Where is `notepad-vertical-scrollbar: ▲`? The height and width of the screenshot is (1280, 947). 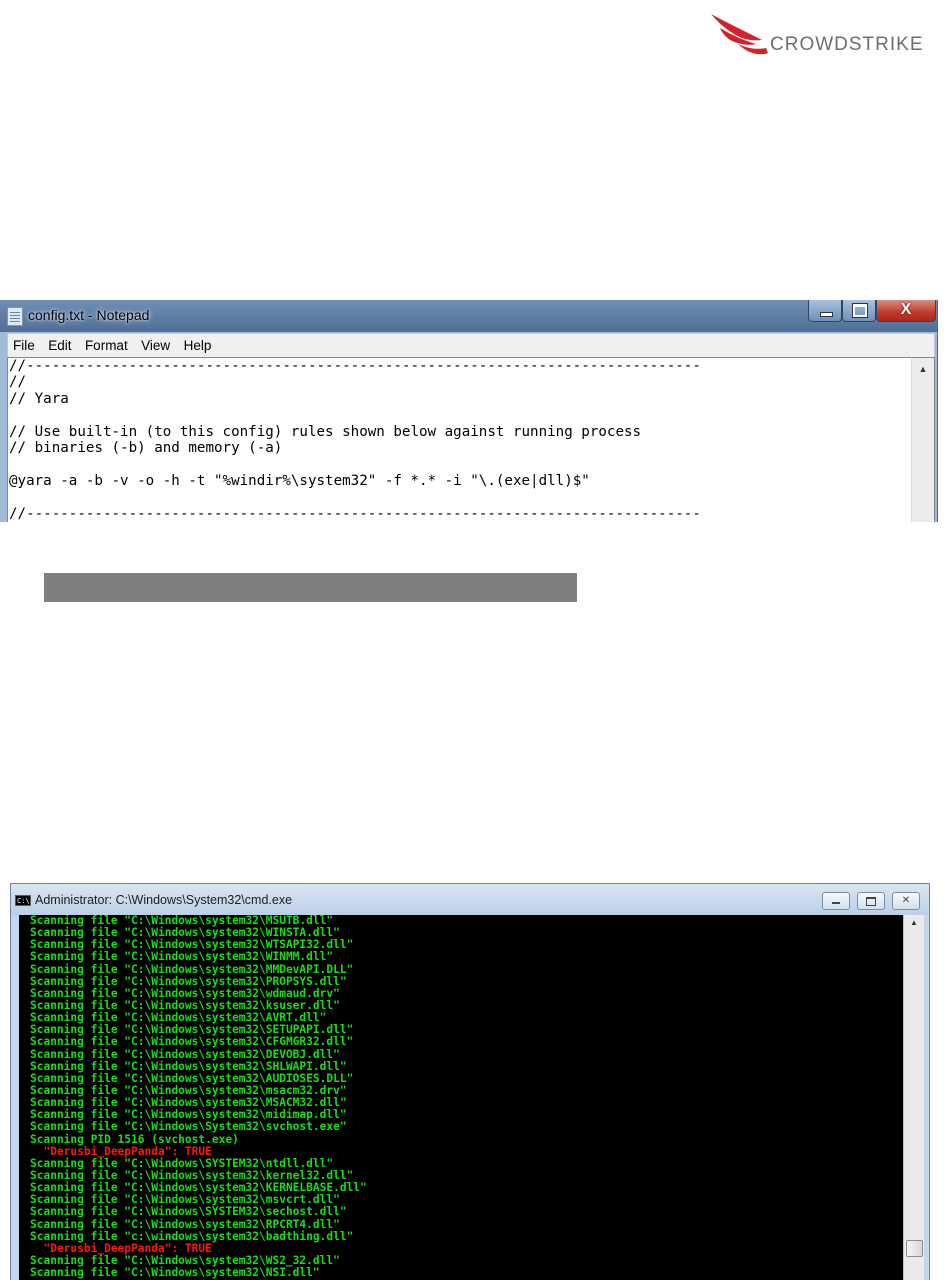 notepad-vertical-scrollbar: ▲ is located at coordinates (923, 439).